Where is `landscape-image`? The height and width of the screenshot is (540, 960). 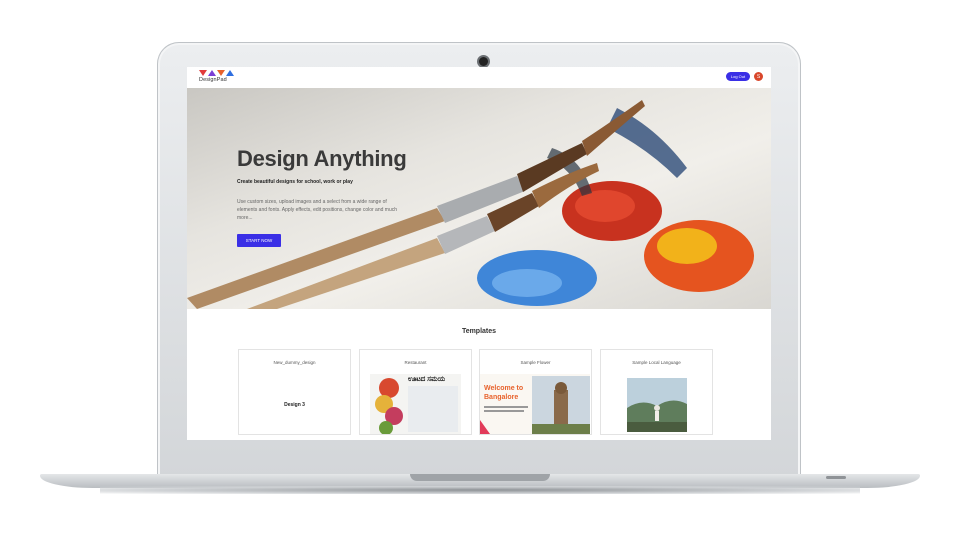
landscape-image is located at coordinates (657, 405).